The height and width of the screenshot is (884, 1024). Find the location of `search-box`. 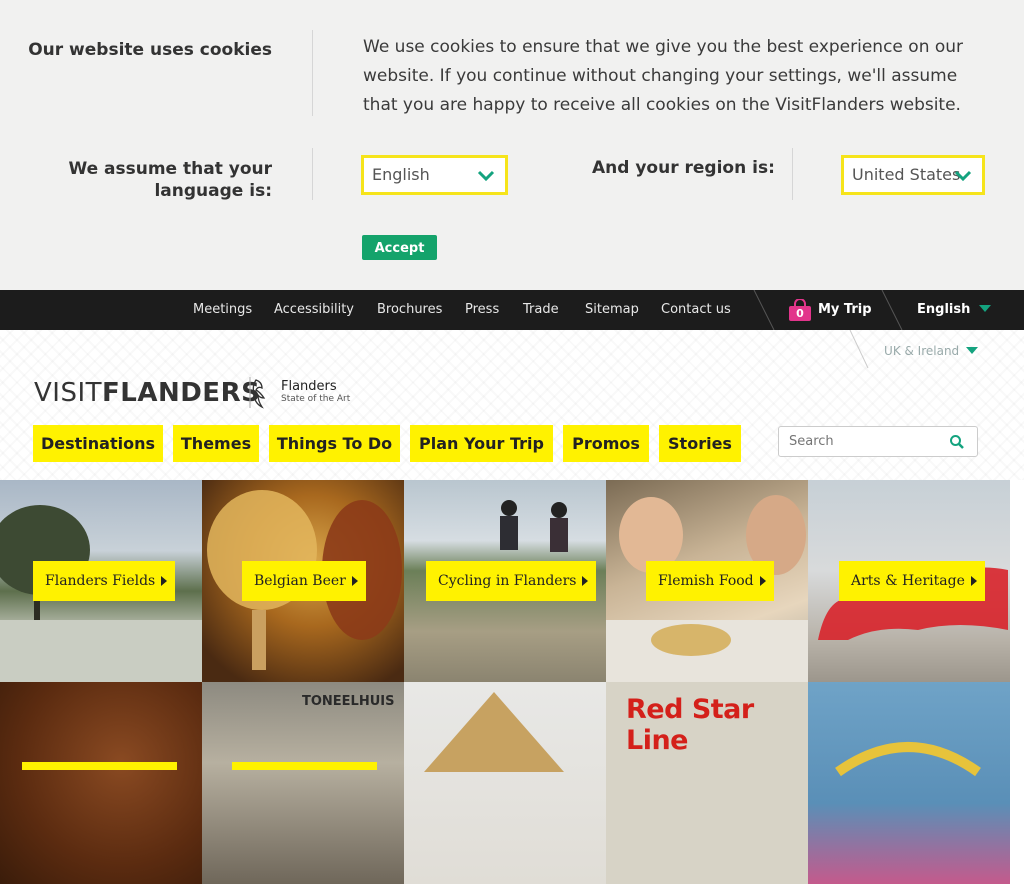

search-box is located at coordinates (878, 441).